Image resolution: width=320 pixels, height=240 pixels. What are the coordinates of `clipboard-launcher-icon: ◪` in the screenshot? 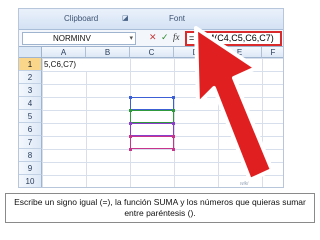 It's located at (125, 18).